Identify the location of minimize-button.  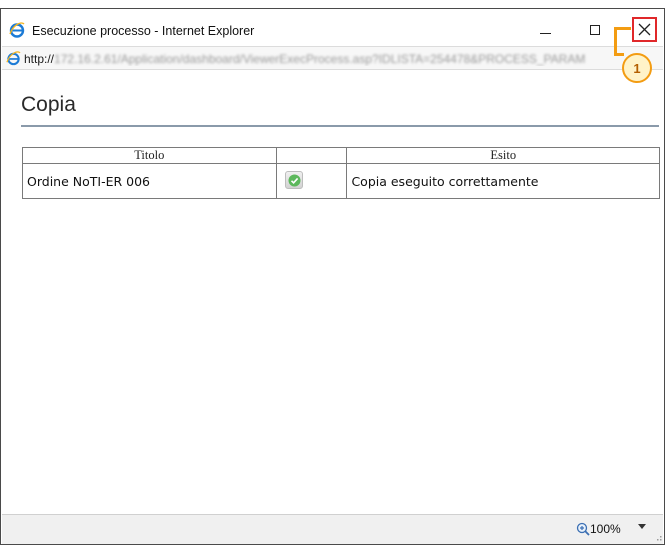
(545, 30).